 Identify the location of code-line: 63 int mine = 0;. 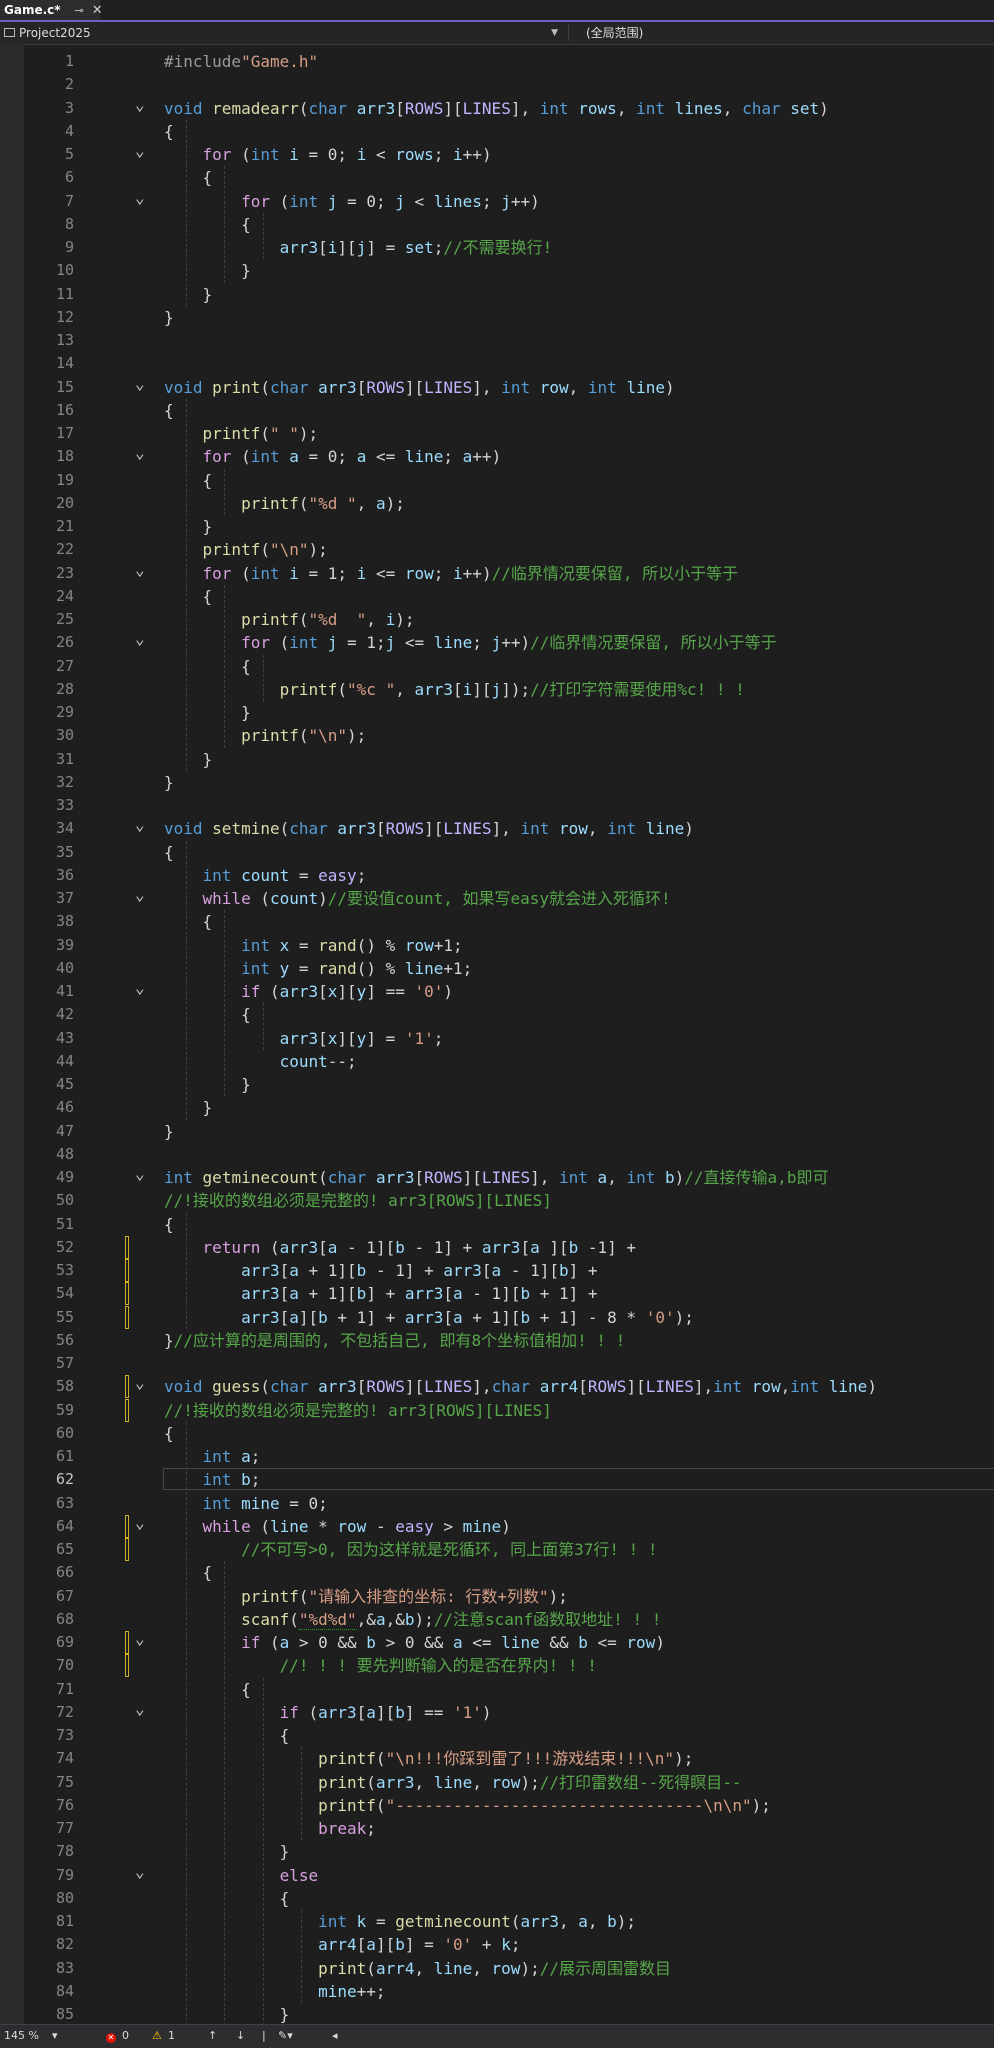
(509, 1503).